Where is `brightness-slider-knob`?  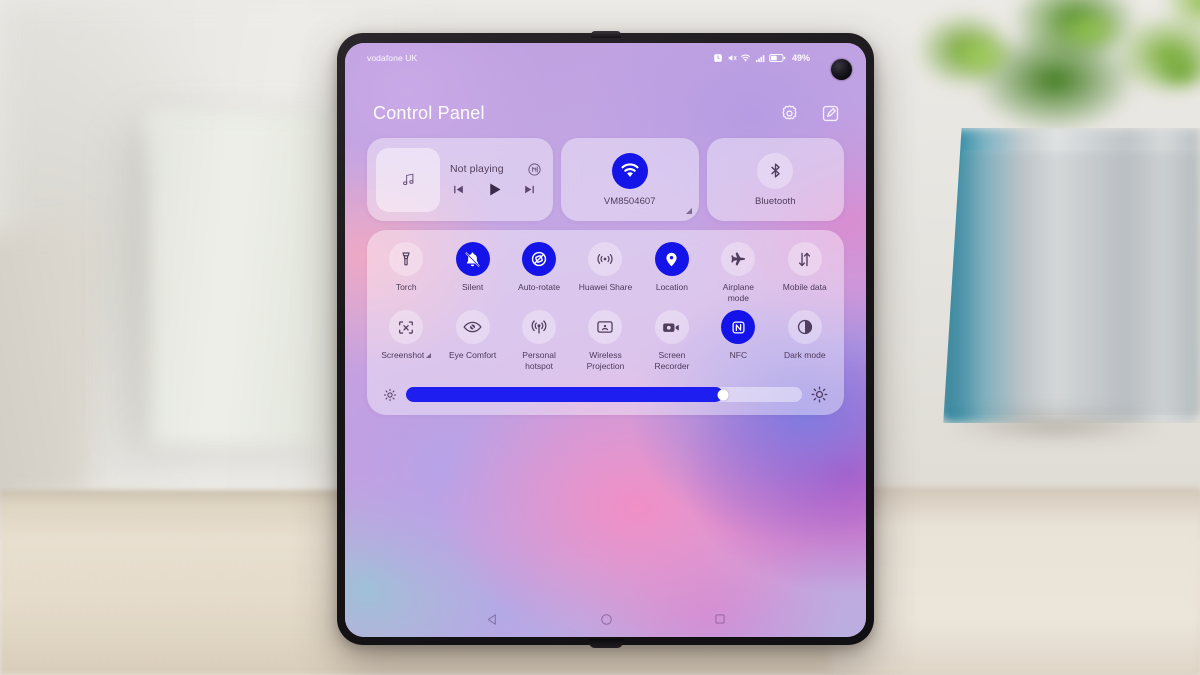
brightness-slider-knob is located at coordinates (723, 394).